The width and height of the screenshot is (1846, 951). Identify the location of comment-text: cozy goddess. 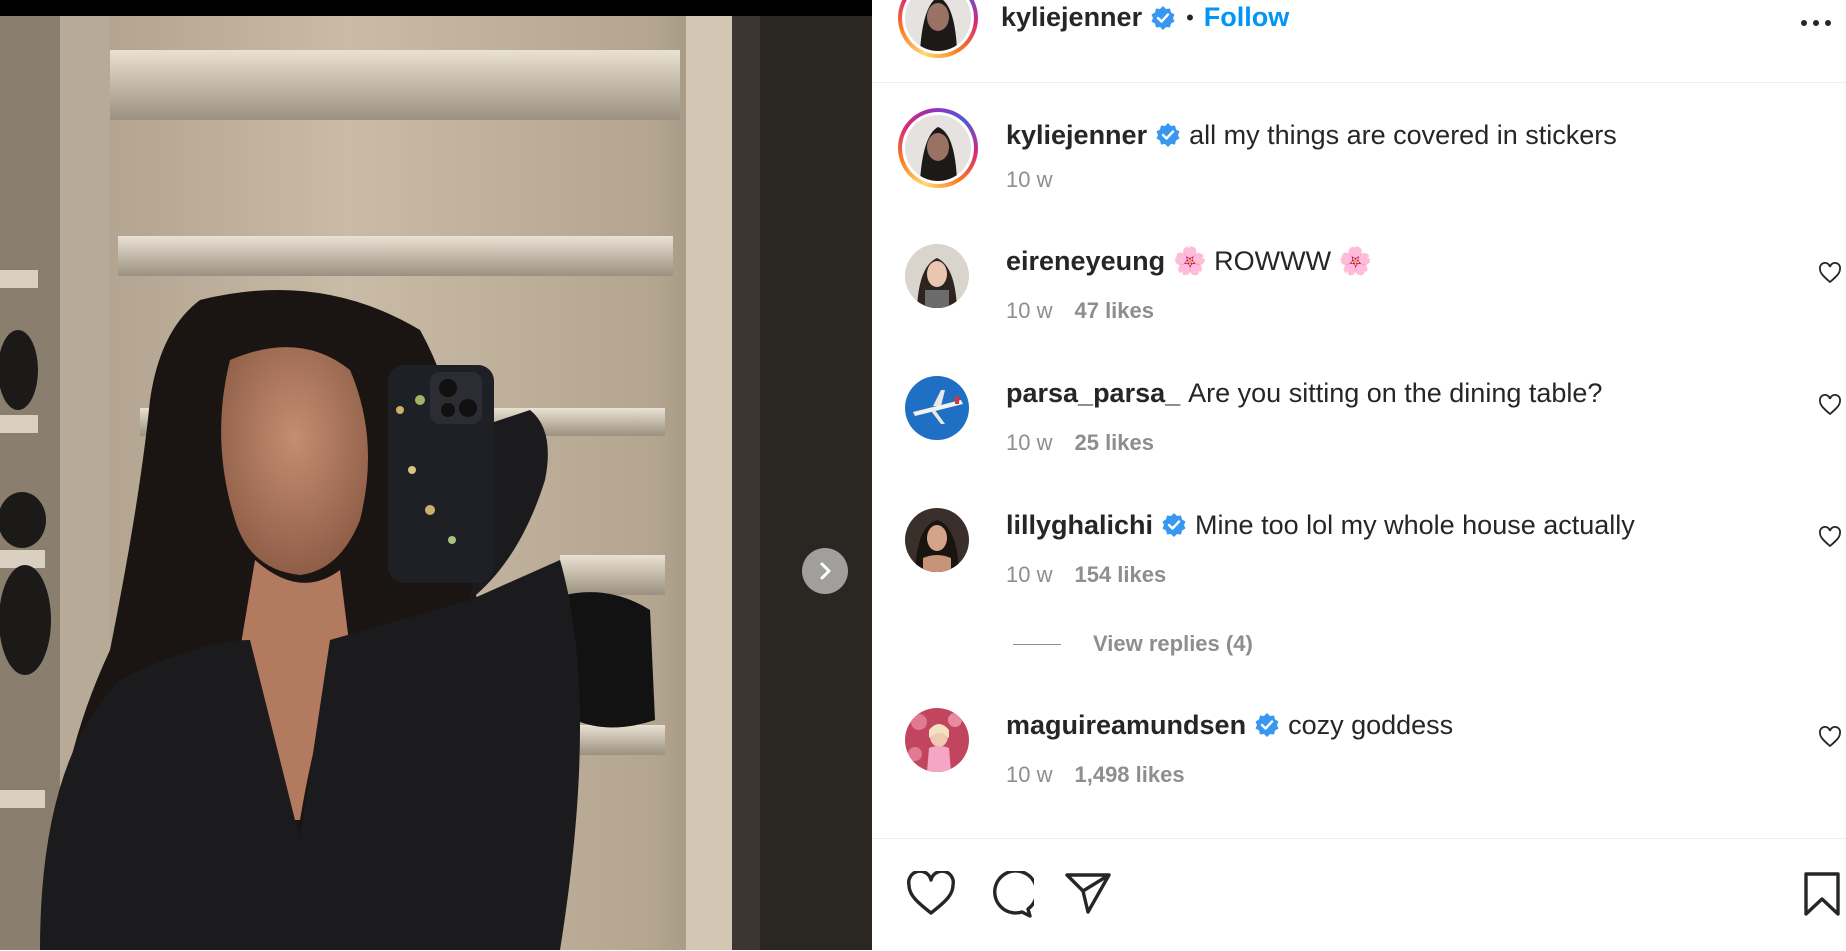
(1371, 725).